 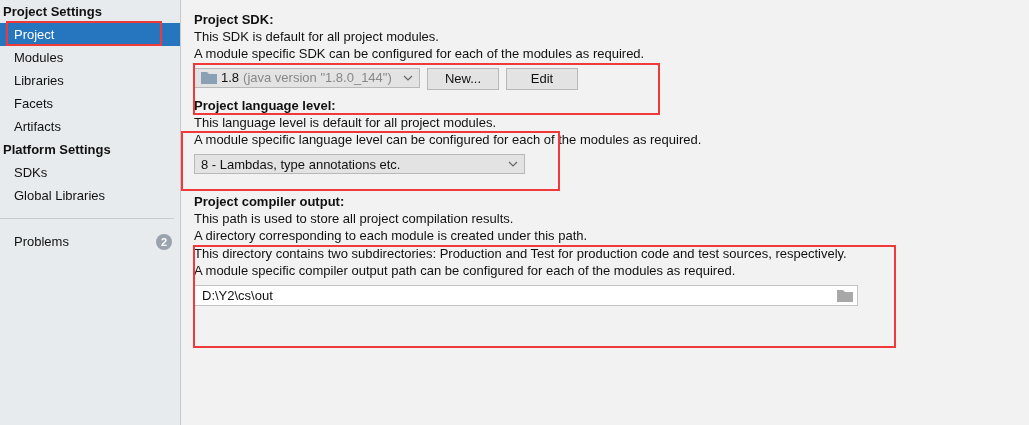 I want to click on count-badge: 2, so click(x=164, y=241).